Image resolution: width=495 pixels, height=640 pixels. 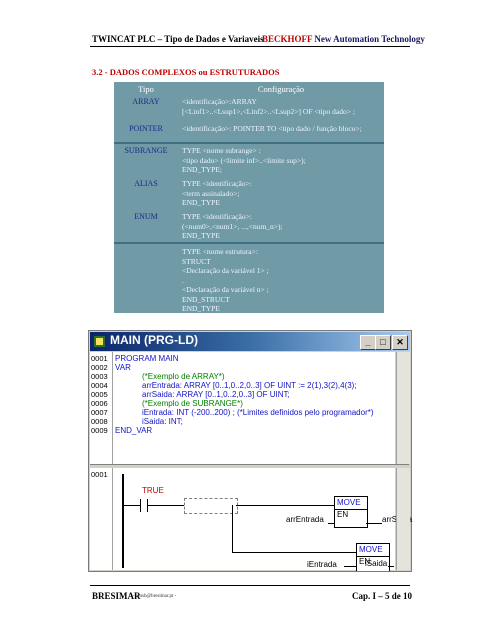 What do you see at coordinates (146, 89) in the screenshot?
I see `table-header-type: Tipo` at bounding box center [146, 89].